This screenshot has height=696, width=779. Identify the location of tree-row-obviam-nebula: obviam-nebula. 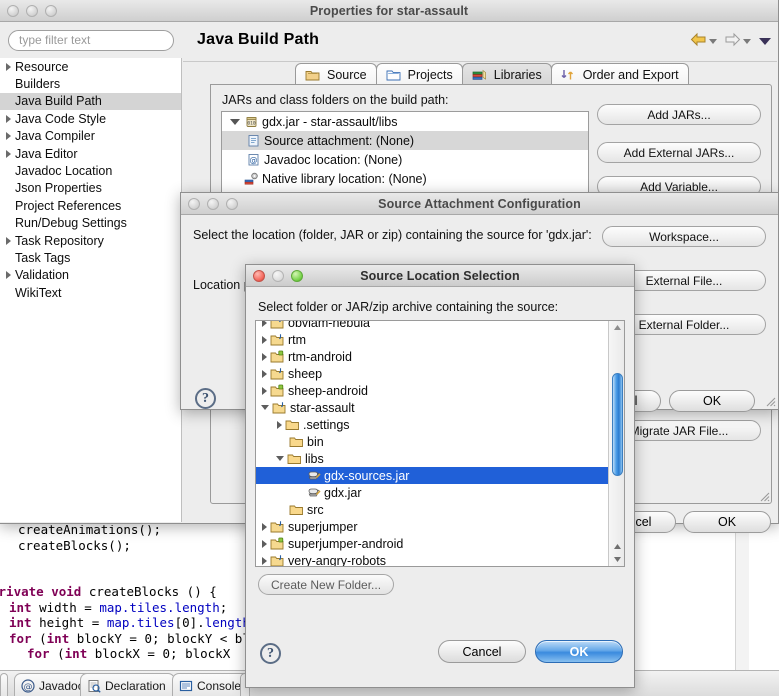
(432, 326).